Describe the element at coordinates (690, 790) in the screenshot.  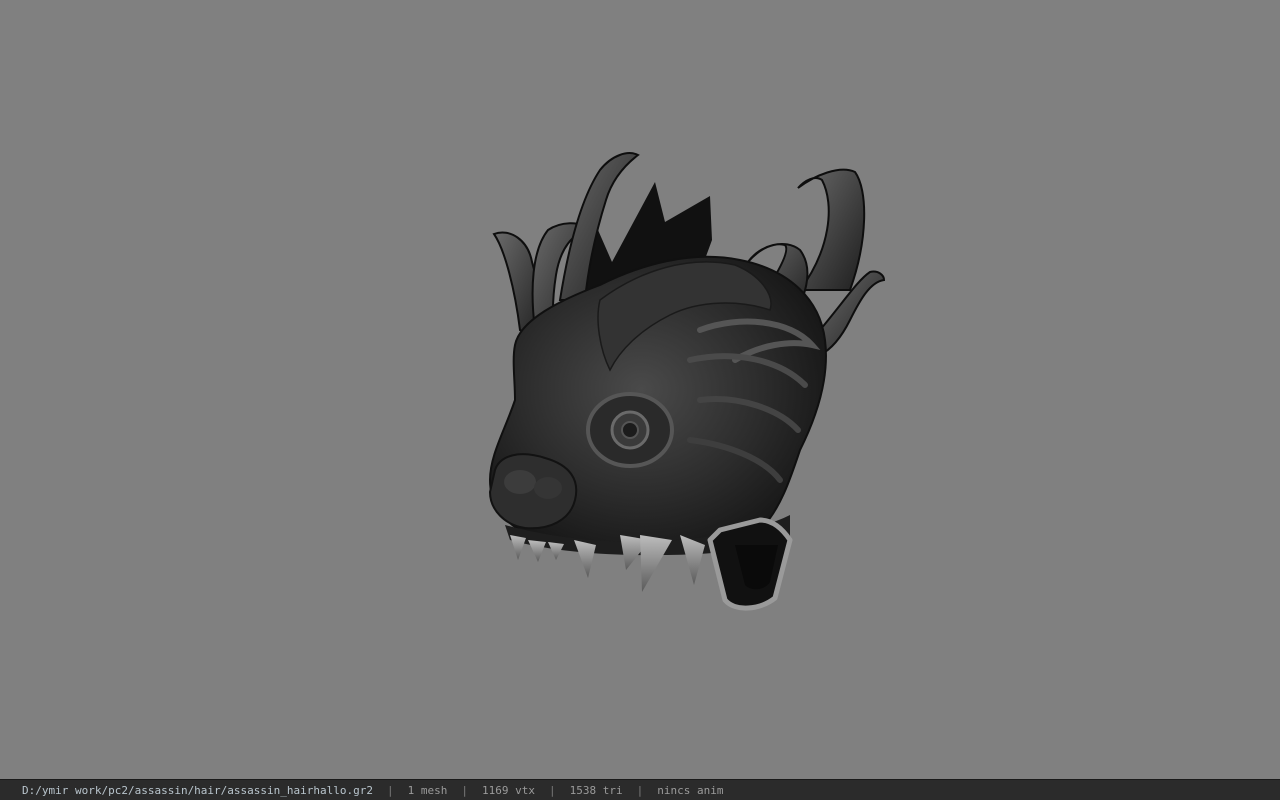
I see `anim-info: nincs anim` at that location.